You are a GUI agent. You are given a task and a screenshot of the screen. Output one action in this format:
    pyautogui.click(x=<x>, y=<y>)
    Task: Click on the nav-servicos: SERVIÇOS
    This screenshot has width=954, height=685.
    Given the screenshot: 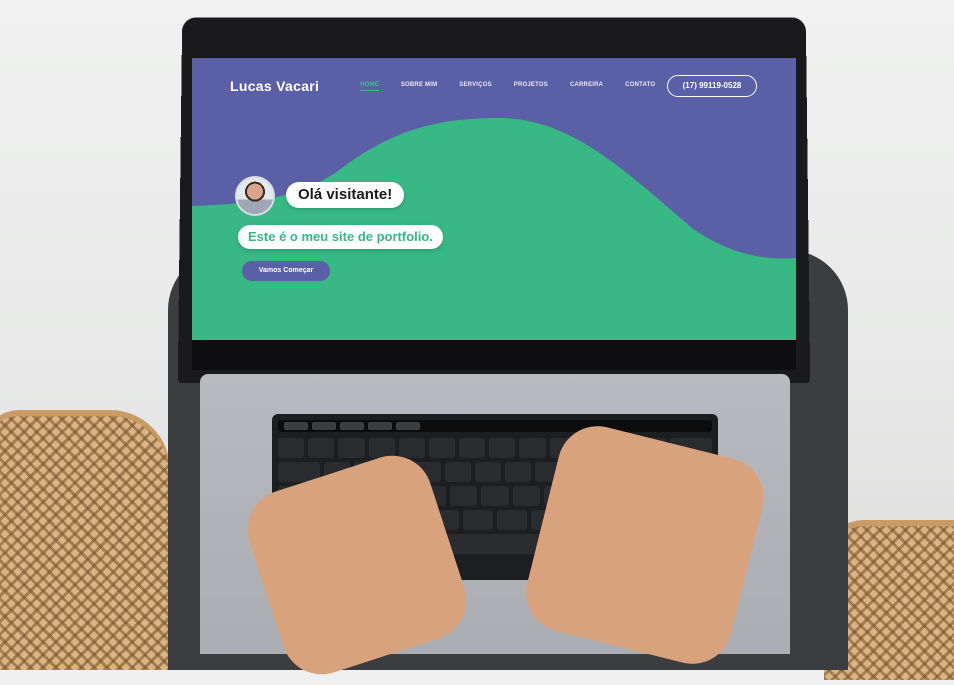 What is the action you would take?
    pyautogui.click(x=475, y=85)
    